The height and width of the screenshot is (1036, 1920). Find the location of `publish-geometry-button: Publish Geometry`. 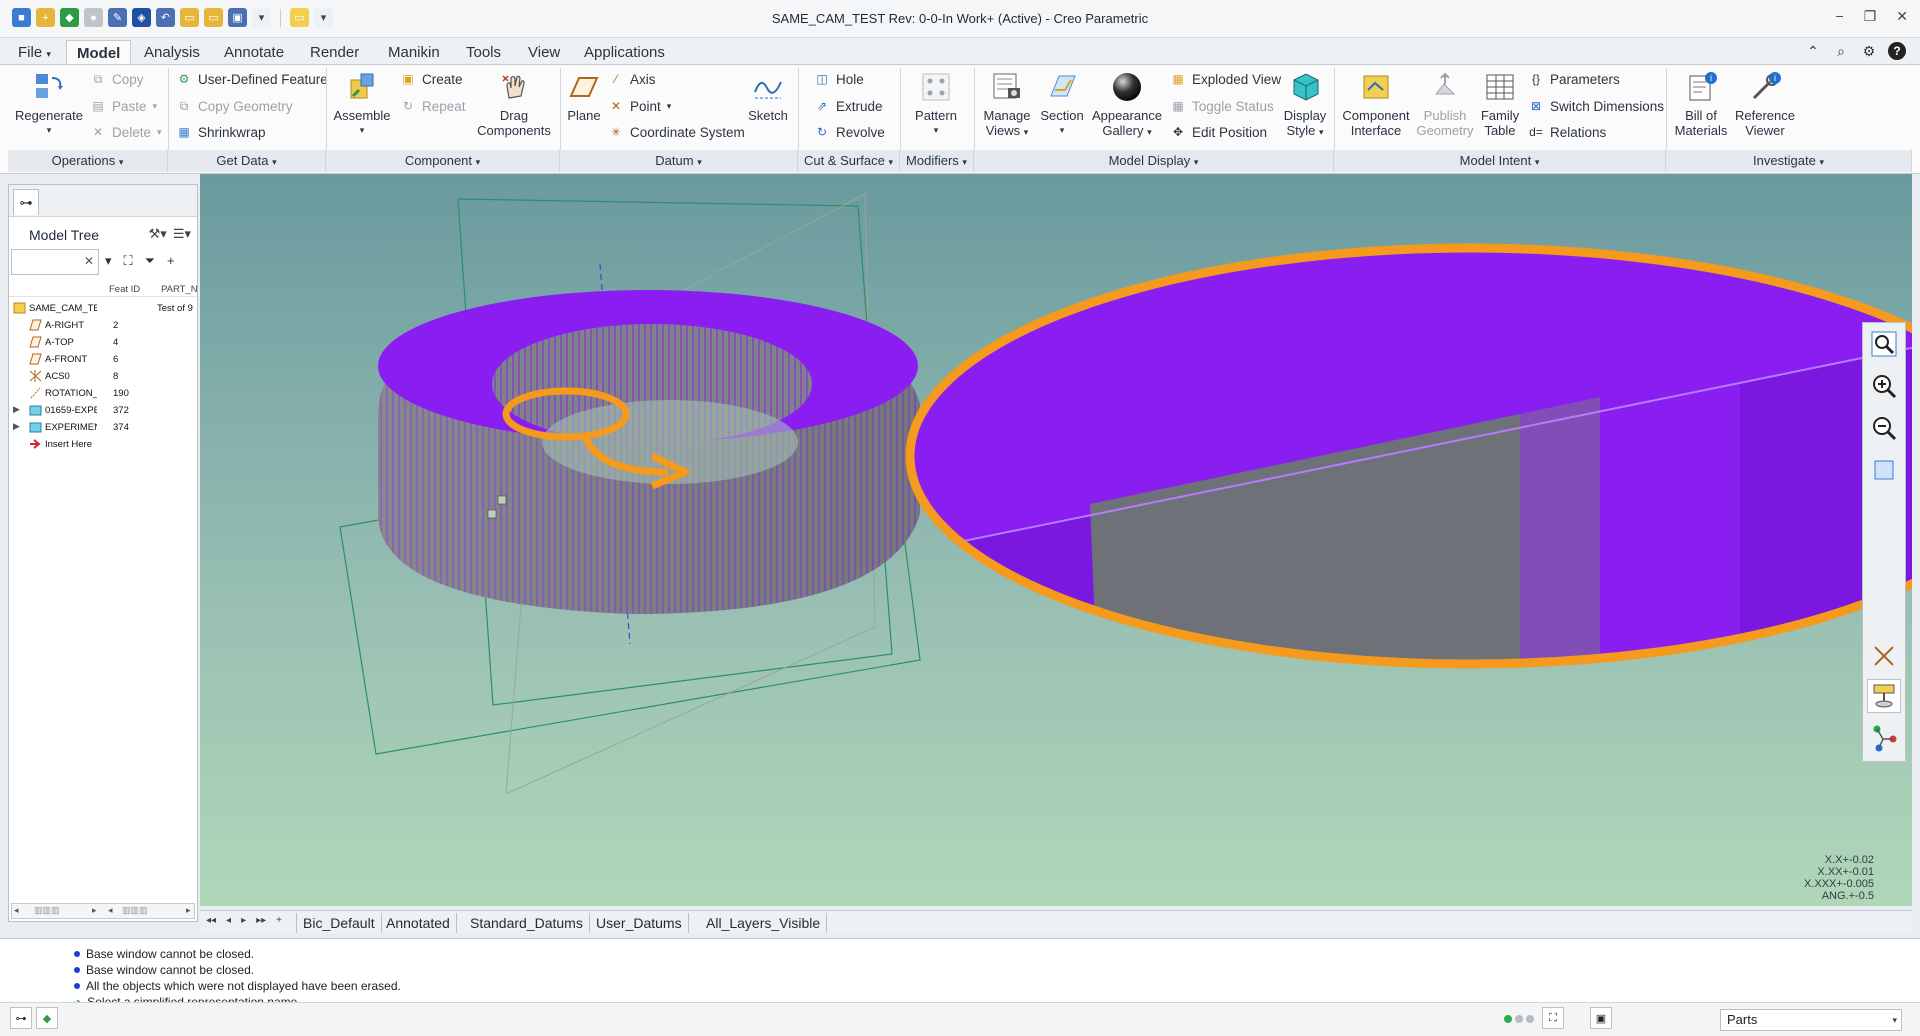

publish-geometry-button: Publish Geometry is located at coordinates (1445, 104).